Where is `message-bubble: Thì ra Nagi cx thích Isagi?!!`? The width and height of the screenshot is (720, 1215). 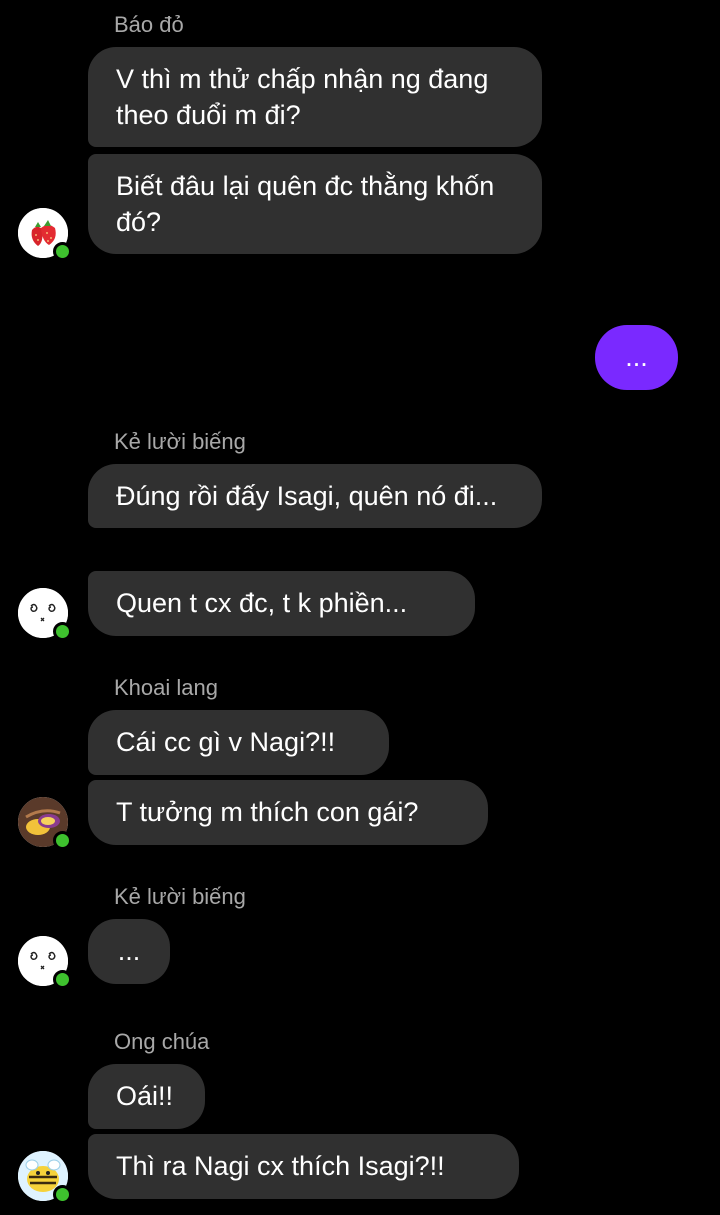 message-bubble: Thì ra Nagi cx thích Isagi?!! is located at coordinates (303, 1166).